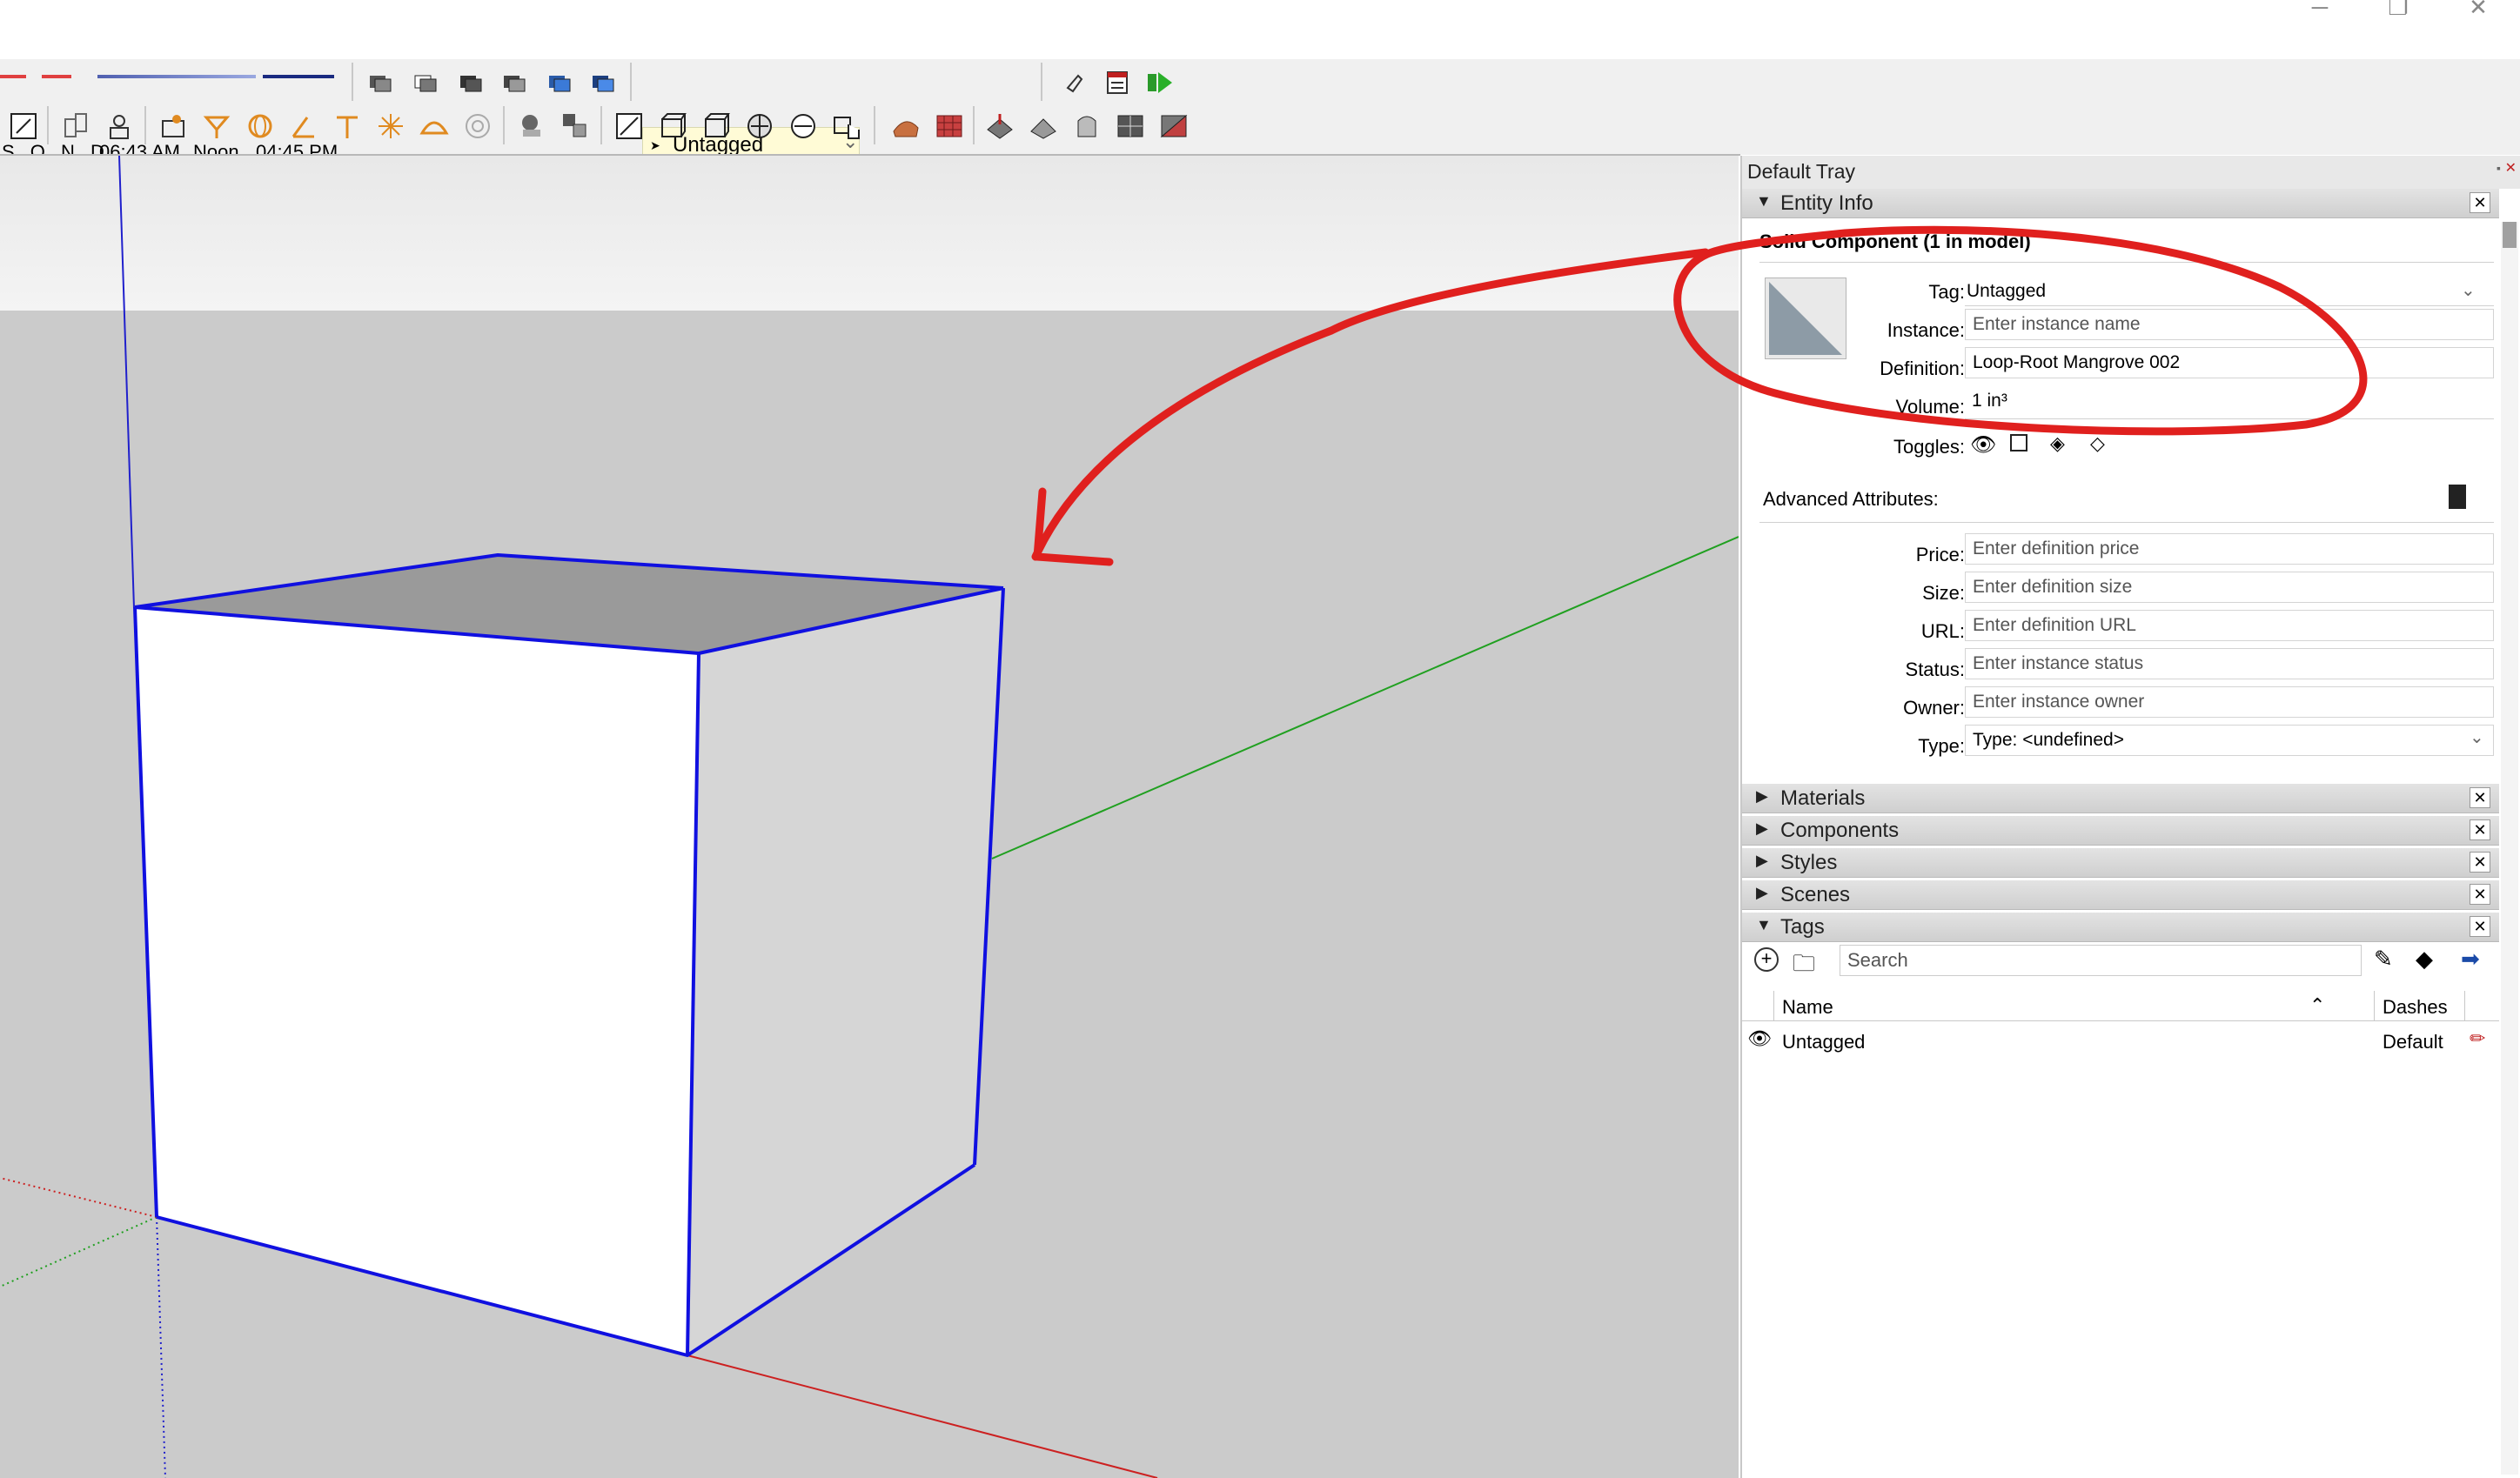  What do you see at coordinates (2374, 1006) in the screenshot?
I see `column-divider` at bounding box center [2374, 1006].